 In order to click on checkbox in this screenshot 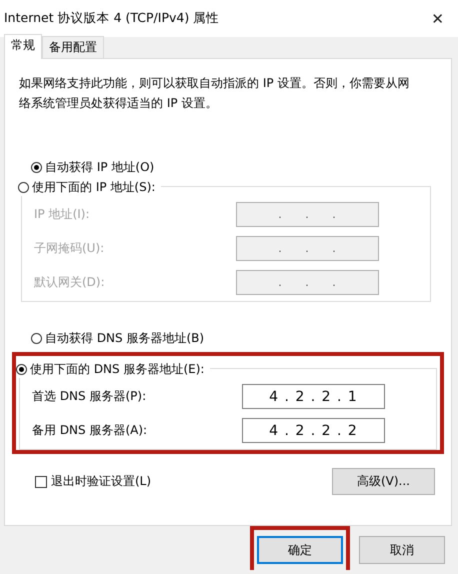, I will do `click(41, 482)`.